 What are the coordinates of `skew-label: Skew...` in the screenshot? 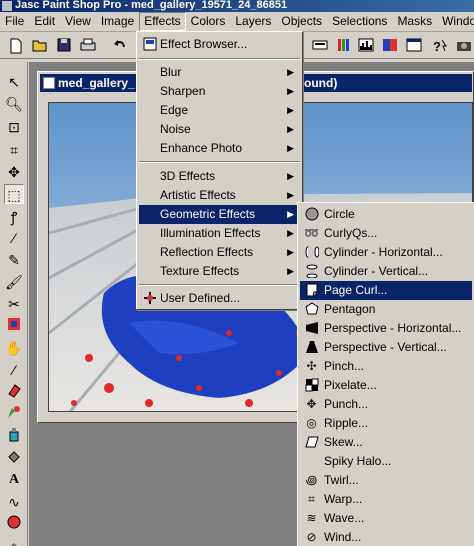 It's located at (343, 442).